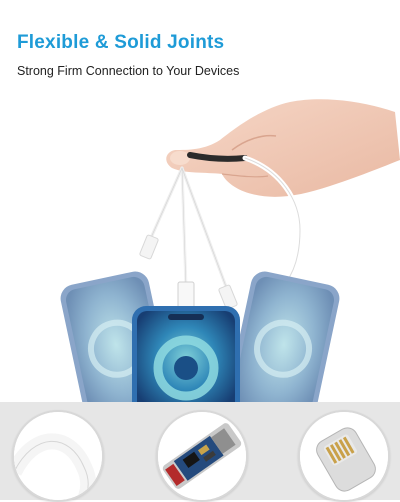 This screenshot has width=400, height=502. Describe the element at coordinates (344, 456) in the screenshot. I see `lightning-connector-detail` at that location.